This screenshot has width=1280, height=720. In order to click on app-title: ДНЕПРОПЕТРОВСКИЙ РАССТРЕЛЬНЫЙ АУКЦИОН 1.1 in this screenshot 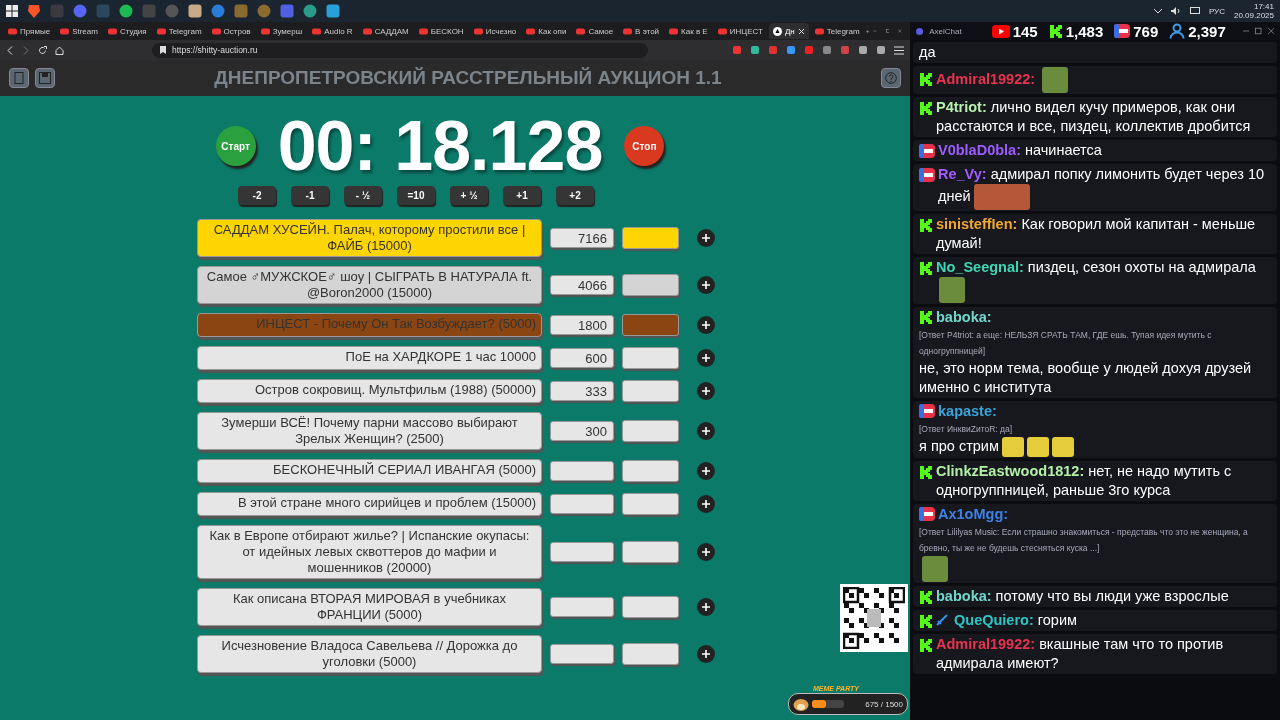, I will do `click(468, 78)`.